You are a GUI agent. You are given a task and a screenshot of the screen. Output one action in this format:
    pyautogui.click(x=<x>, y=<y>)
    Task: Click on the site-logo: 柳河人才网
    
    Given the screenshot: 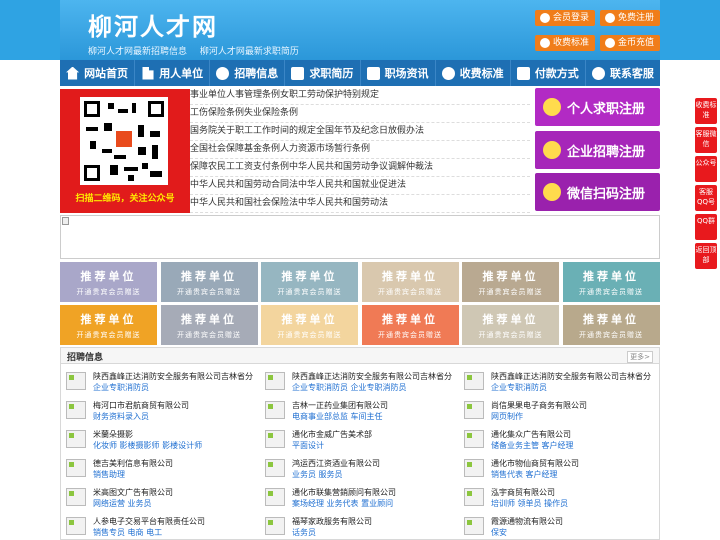 What is the action you would take?
    pyautogui.click(x=153, y=24)
    